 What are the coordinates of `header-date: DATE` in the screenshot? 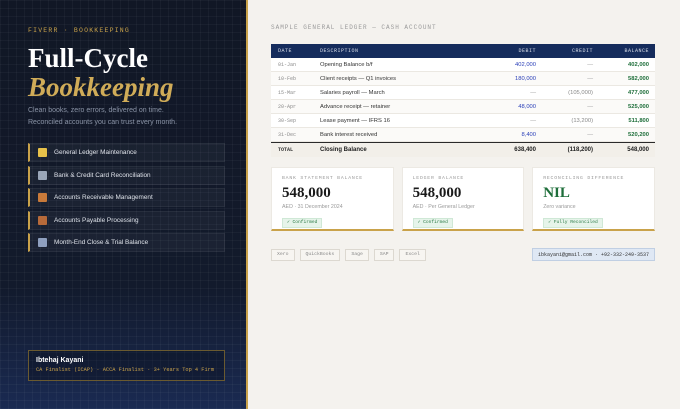 It's located at (285, 51).